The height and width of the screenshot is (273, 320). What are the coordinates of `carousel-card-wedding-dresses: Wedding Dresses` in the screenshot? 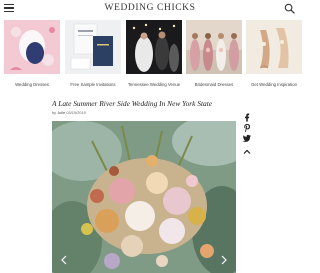 It's located at (32, 57).